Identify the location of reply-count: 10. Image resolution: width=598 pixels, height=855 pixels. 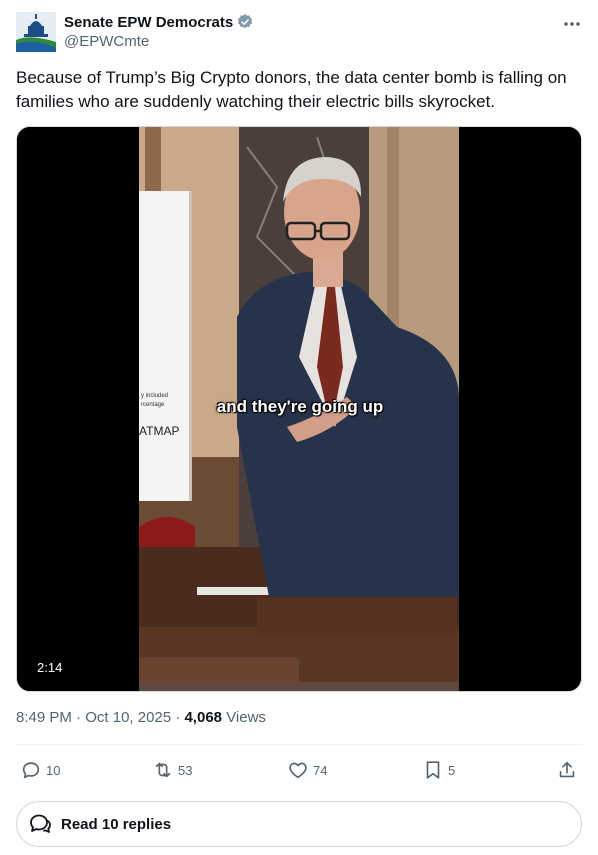
(53, 770).